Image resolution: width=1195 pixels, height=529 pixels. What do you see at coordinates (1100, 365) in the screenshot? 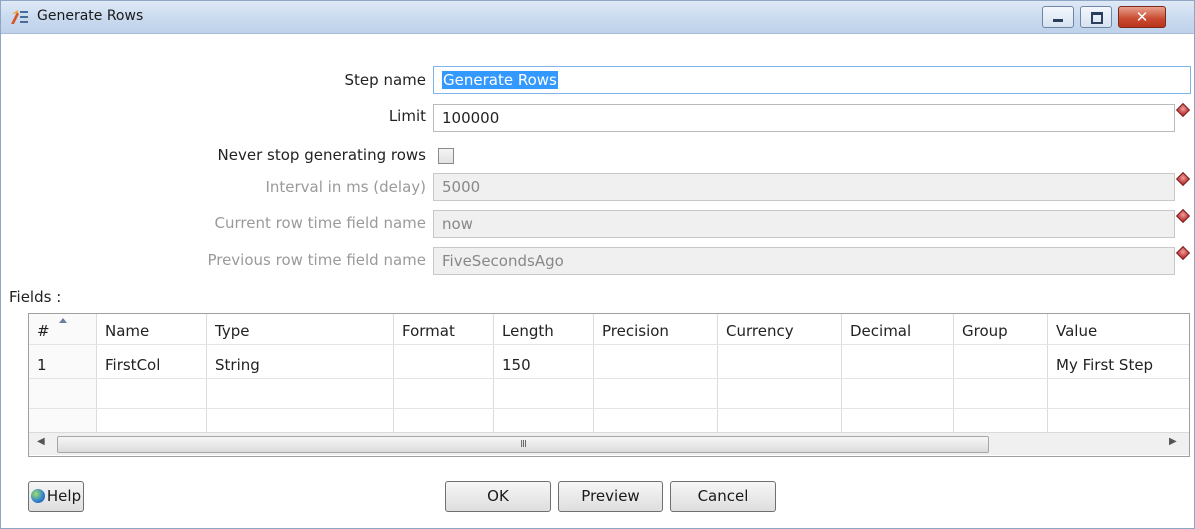
I see `table-cell-value: My First Step` at bounding box center [1100, 365].